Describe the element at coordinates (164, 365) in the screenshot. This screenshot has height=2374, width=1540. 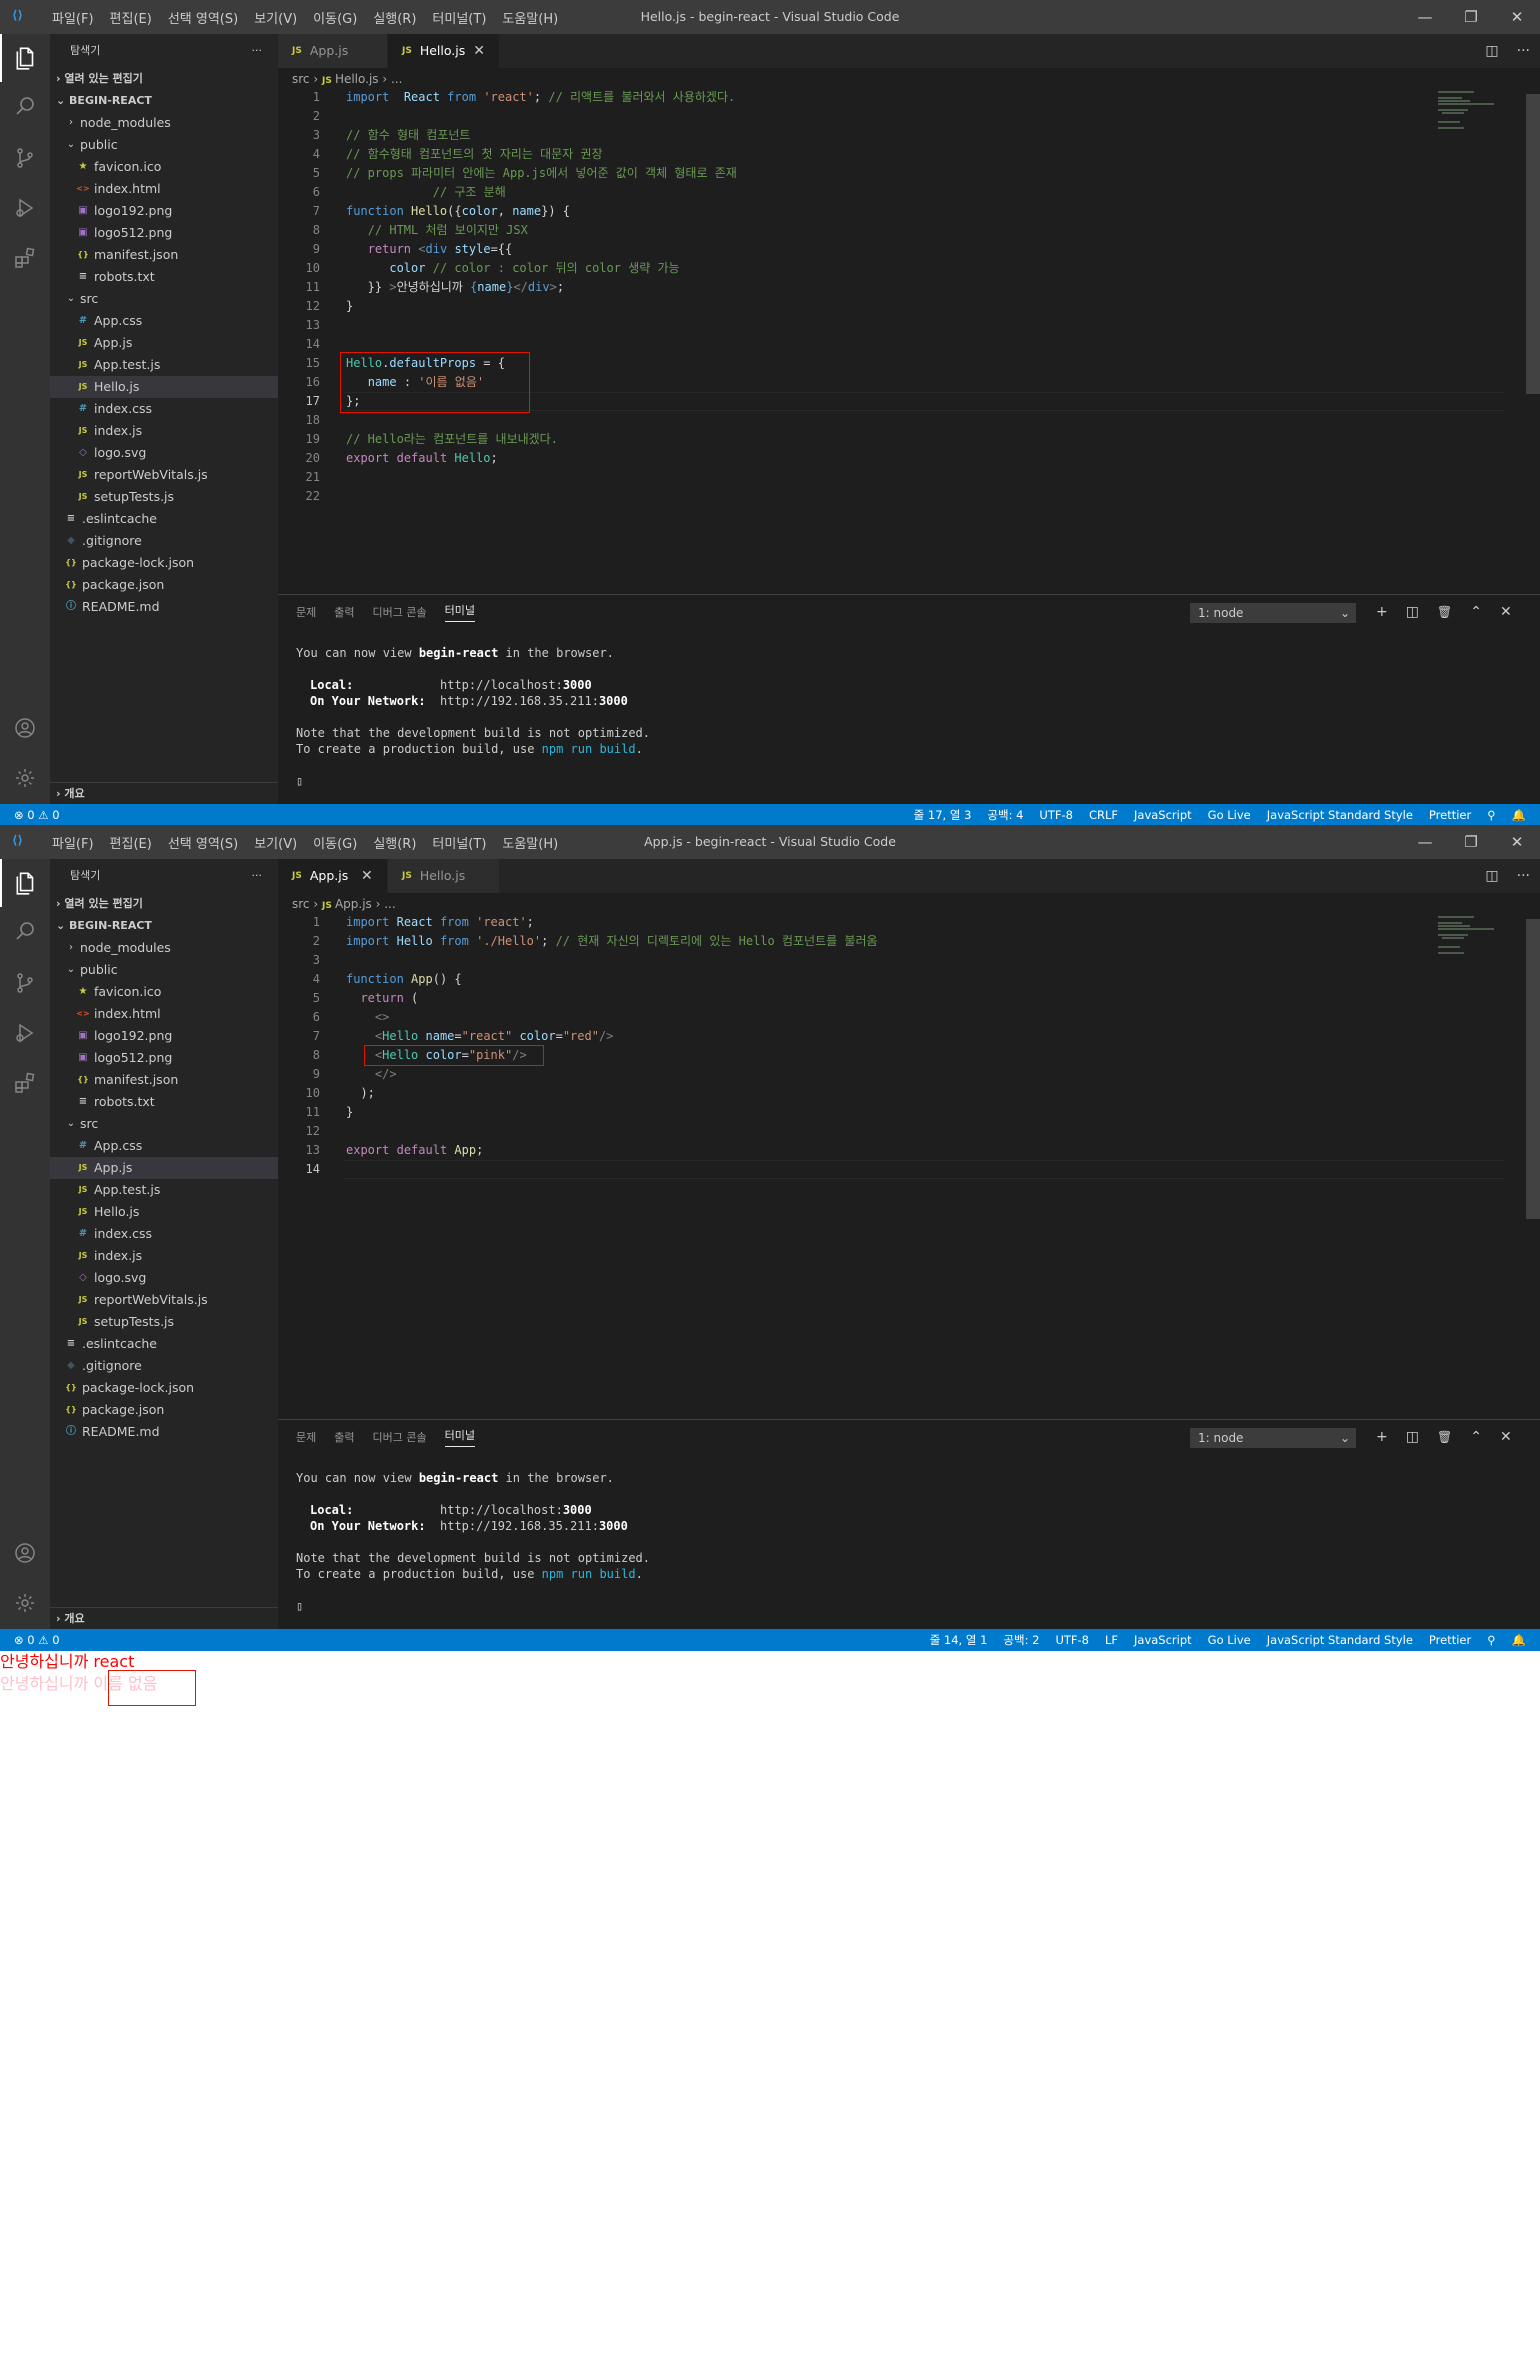
I see `file-tree-item: JS App.test.js` at that location.